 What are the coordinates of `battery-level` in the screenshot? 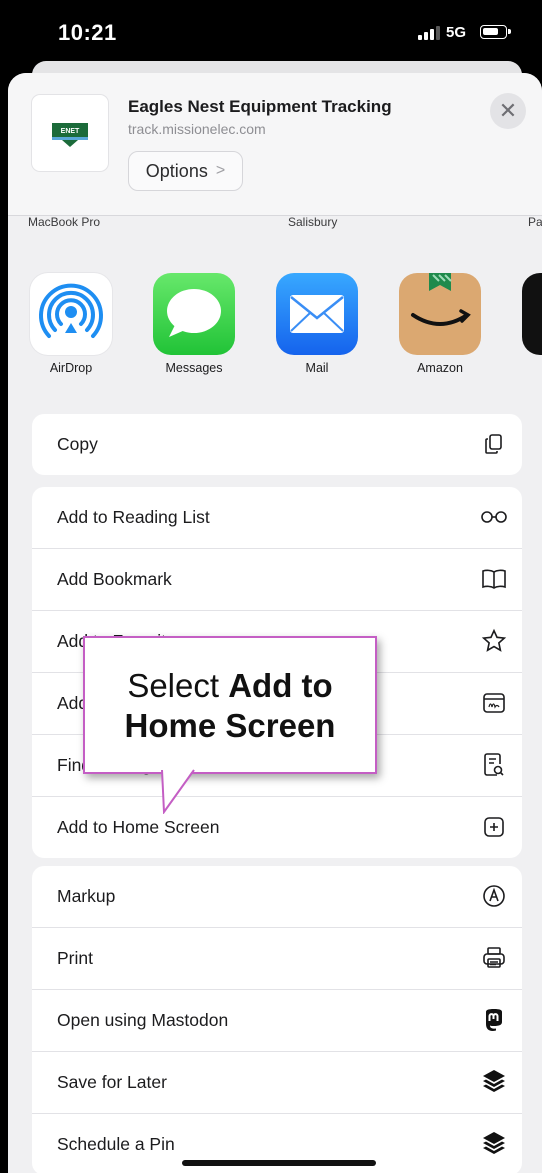 It's located at (490, 31).